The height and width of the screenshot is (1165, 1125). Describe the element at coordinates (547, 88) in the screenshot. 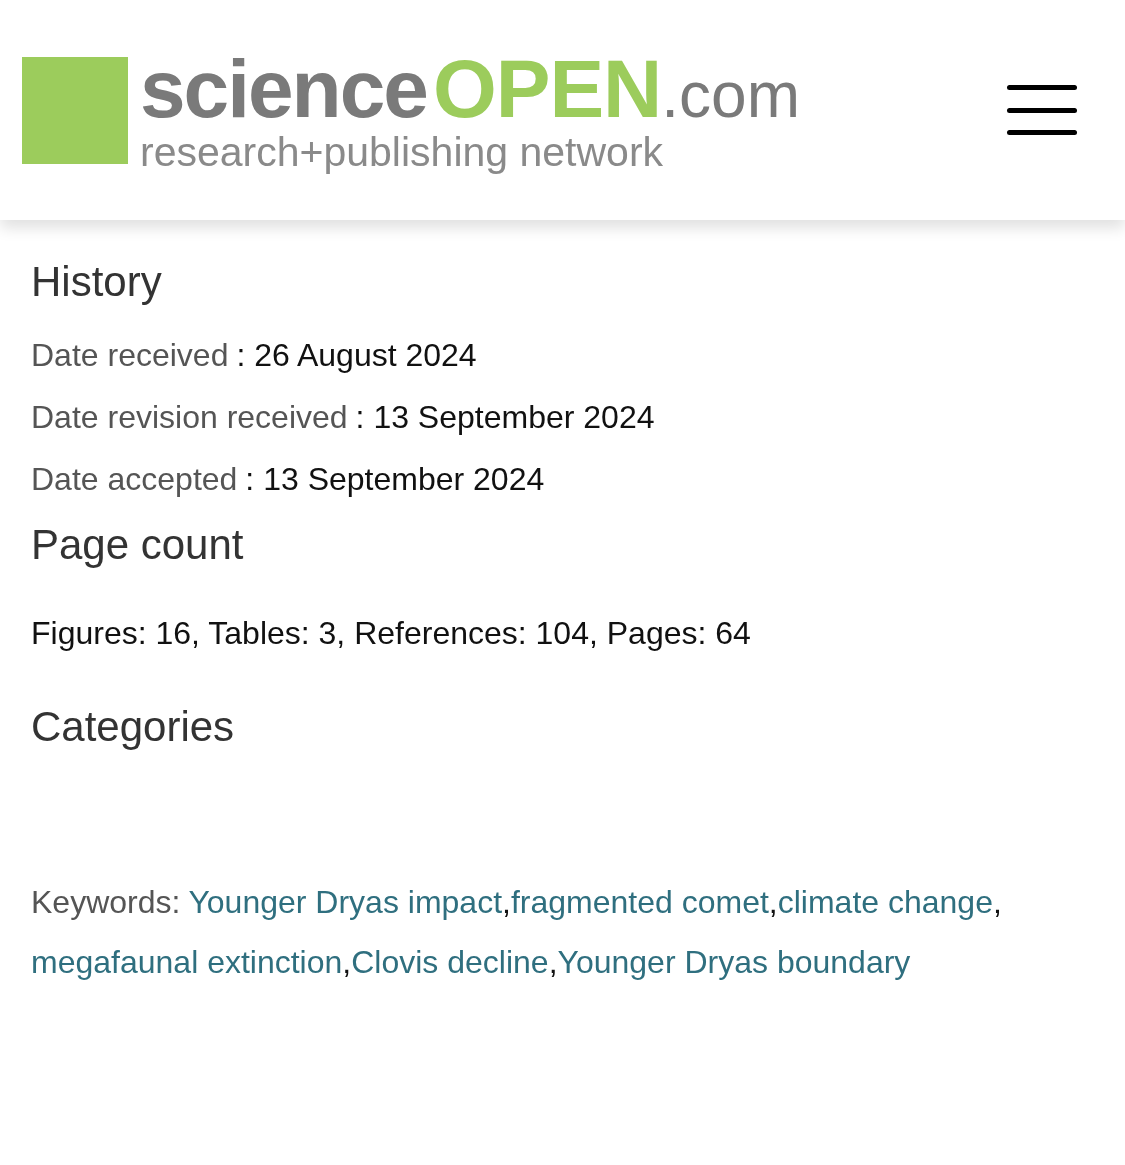

I see `logo-text: OPEN` at that location.